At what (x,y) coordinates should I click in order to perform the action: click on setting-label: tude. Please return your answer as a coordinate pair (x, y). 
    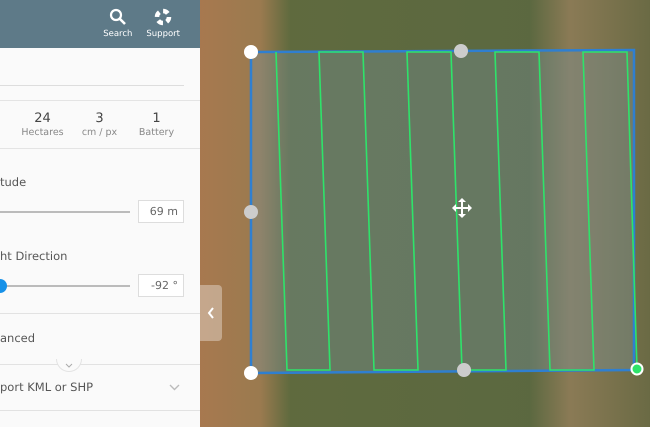
    Looking at the image, I should click on (14, 181).